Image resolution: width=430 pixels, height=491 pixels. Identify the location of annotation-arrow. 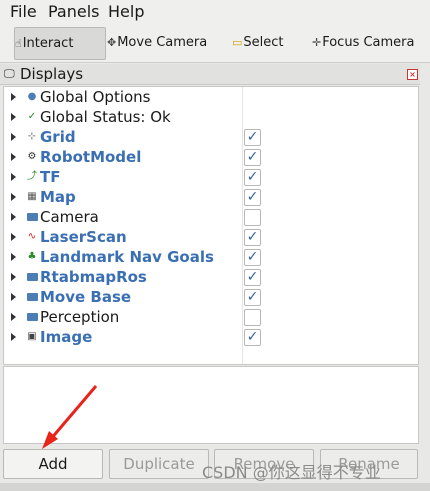
(70, 417).